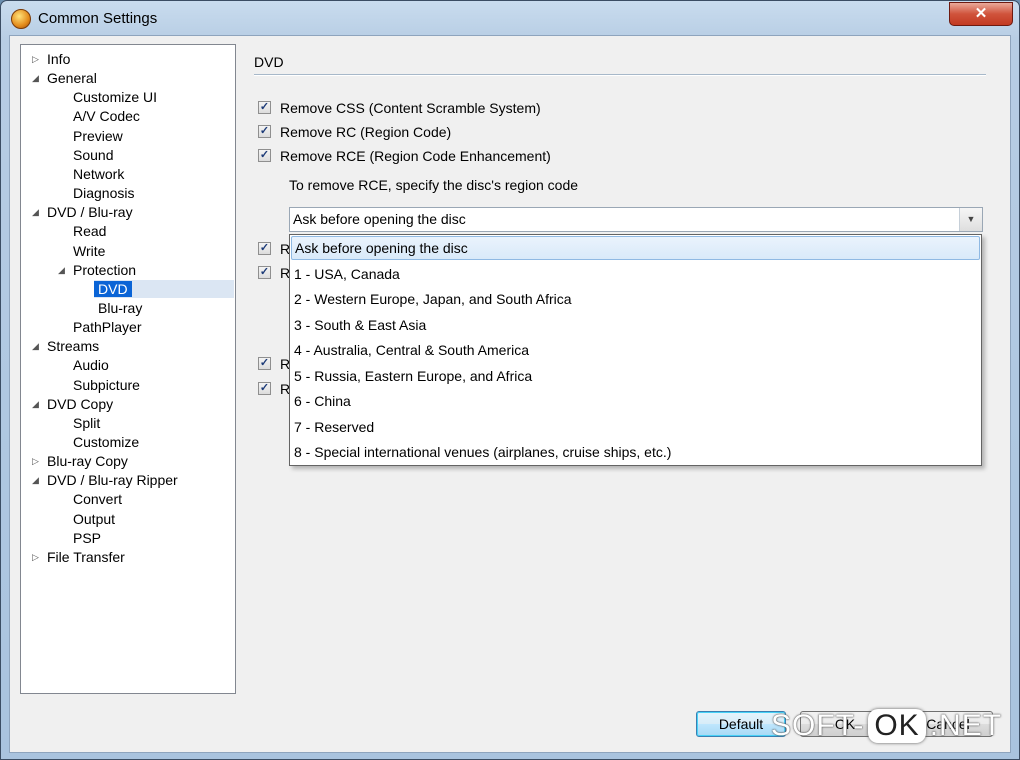 This screenshot has height=760, width=1020. Describe the element at coordinates (90, 212) in the screenshot. I see `tree-item-label: DVD / Blu-ray` at that location.